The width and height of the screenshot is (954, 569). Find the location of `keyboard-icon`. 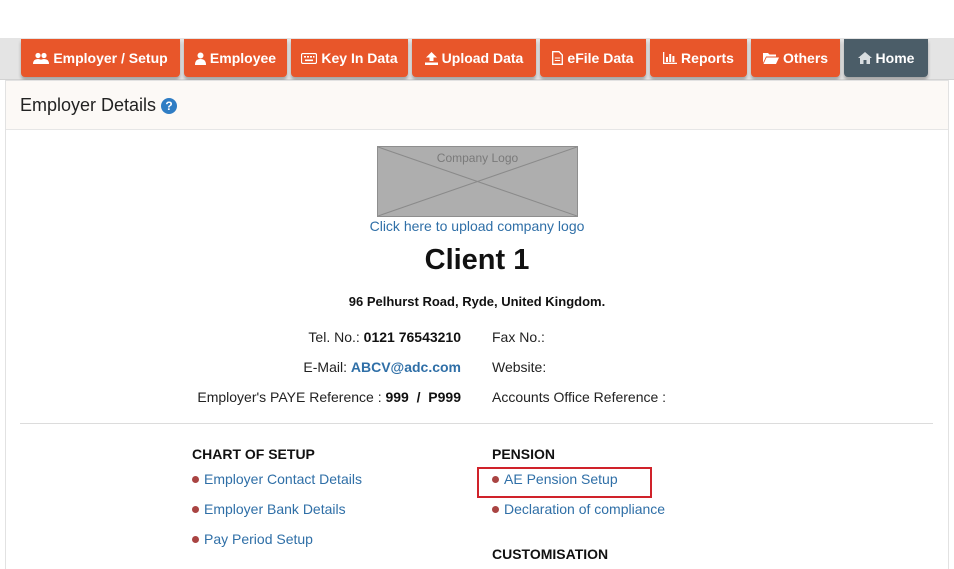

keyboard-icon is located at coordinates (309, 58).